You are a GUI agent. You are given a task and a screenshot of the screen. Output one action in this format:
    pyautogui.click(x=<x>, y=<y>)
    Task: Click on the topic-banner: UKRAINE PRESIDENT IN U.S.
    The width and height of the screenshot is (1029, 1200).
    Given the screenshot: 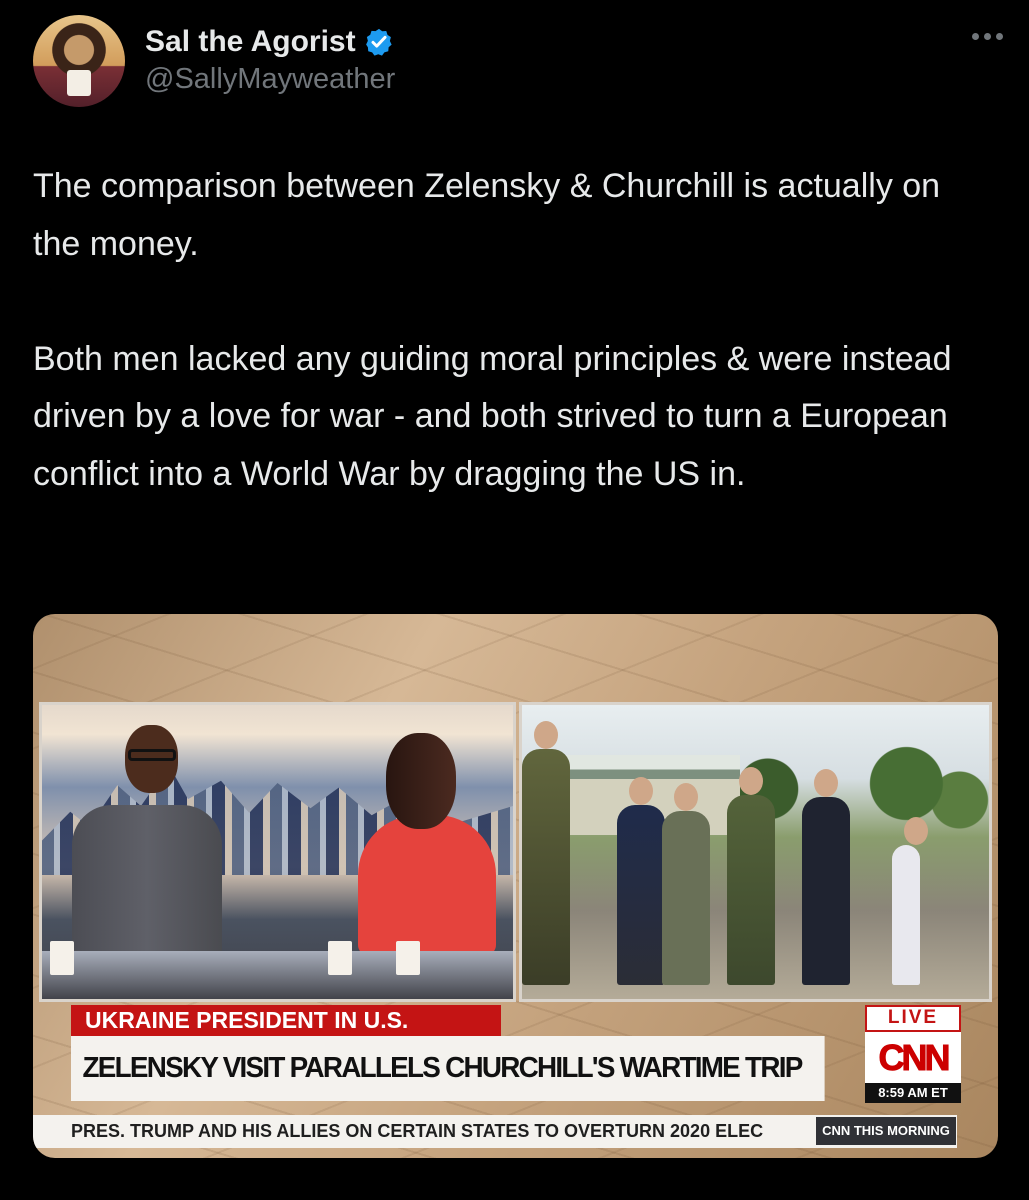 What is the action you would take?
    pyautogui.click(x=286, y=1020)
    